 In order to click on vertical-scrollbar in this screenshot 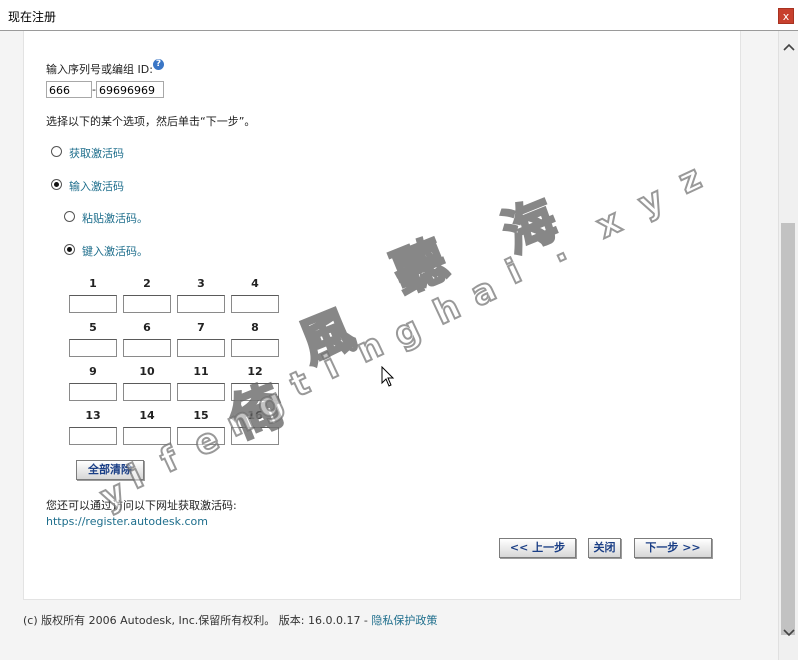, I will do `click(788, 345)`.